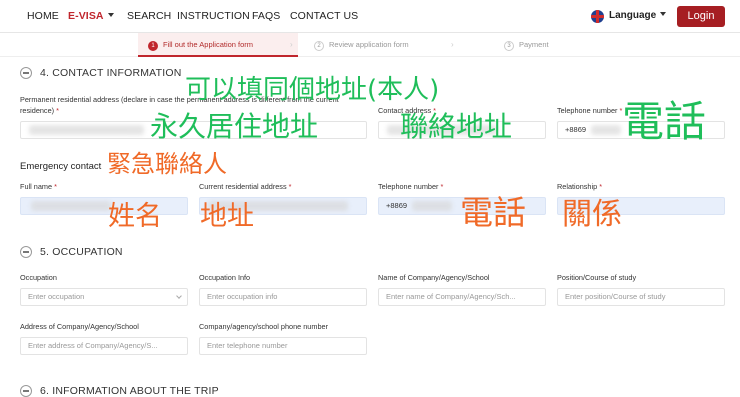 This screenshot has width=740, height=397. Describe the element at coordinates (56, 296) in the screenshot. I see `occupation-placeholder: Enter occupation` at that location.